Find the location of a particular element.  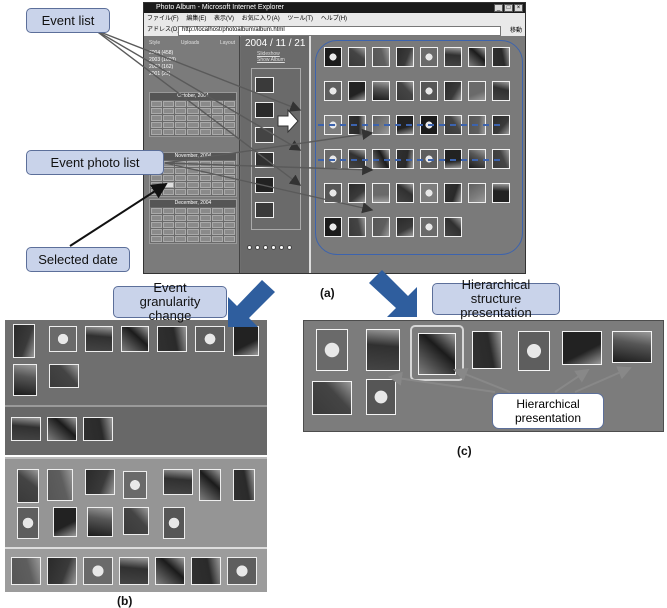

selection-arrow-icon is located at coordinates (288, 121).